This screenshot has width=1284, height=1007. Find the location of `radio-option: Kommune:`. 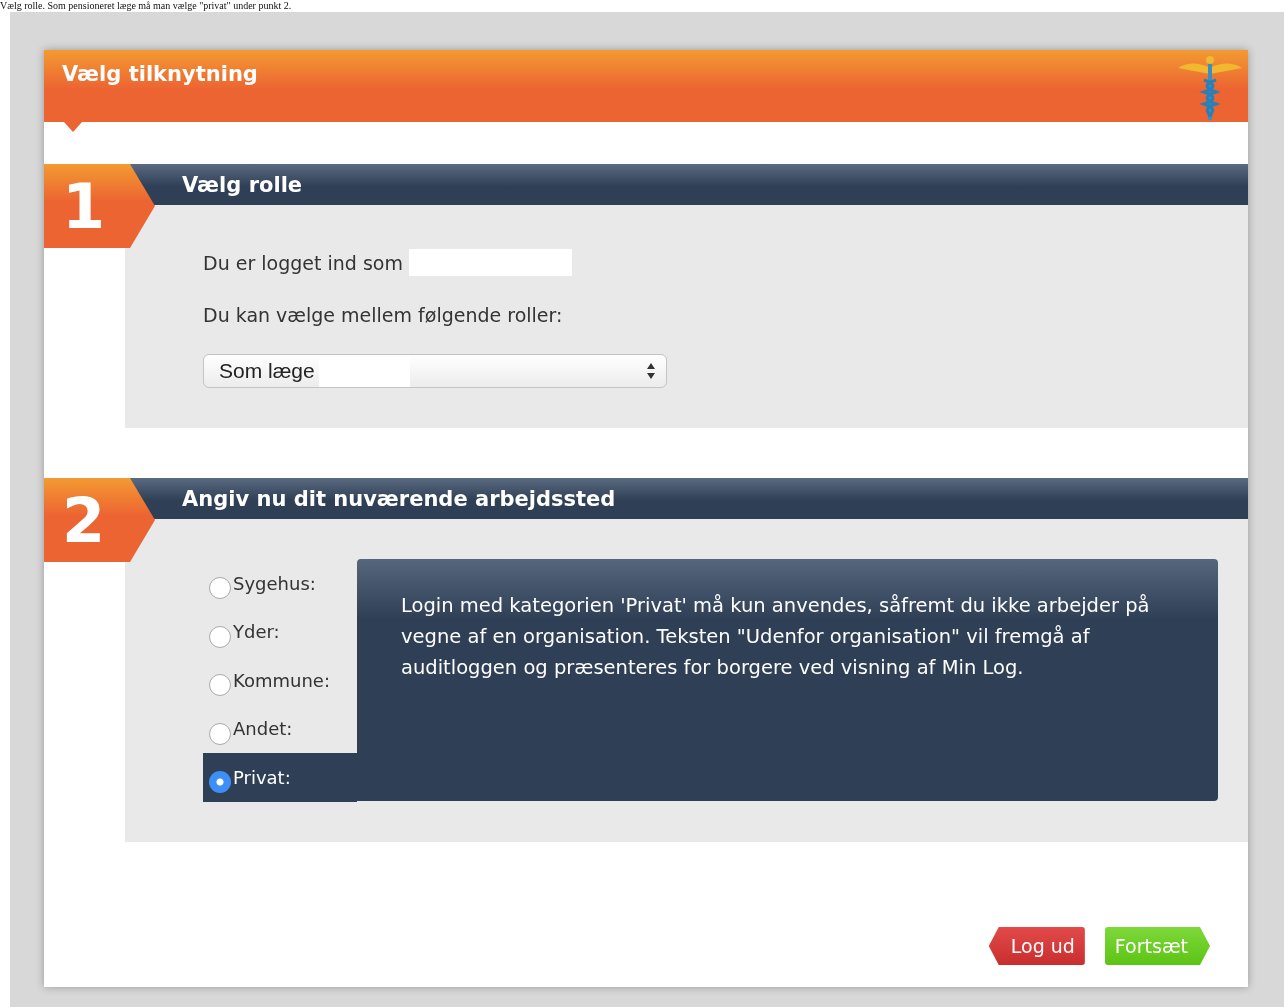

radio-option: Kommune: is located at coordinates (280, 680).